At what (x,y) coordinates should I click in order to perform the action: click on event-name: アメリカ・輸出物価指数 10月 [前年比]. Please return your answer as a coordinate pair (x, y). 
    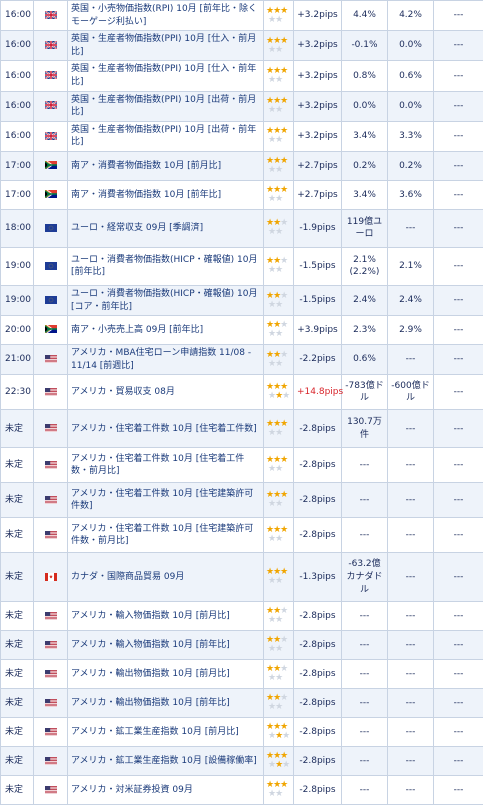
    Looking at the image, I should click on (165, 703).